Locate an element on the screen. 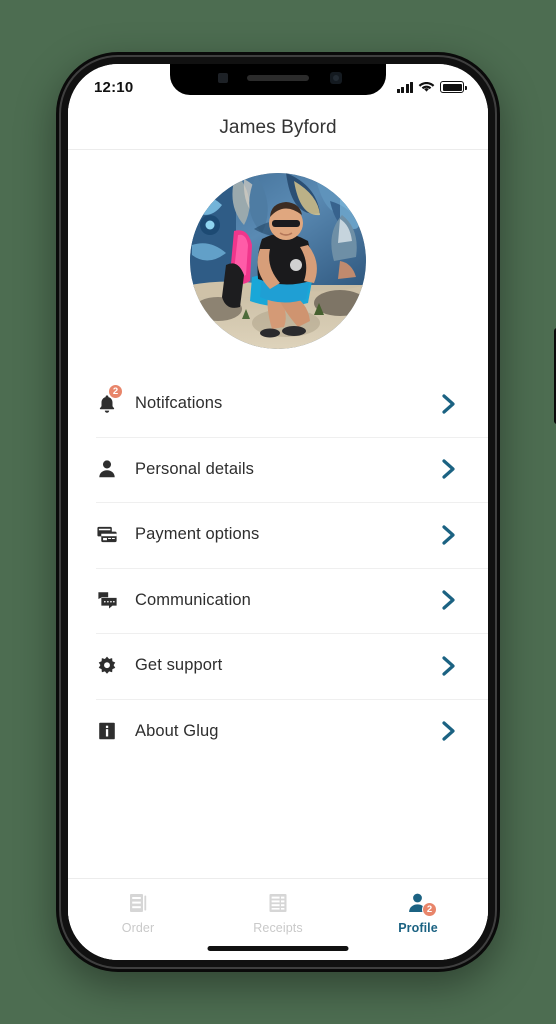 The width and height of the screenshot is (556, 1024). menu-item-notifications: 2 Notifcations is located at coordinates (278, 404).